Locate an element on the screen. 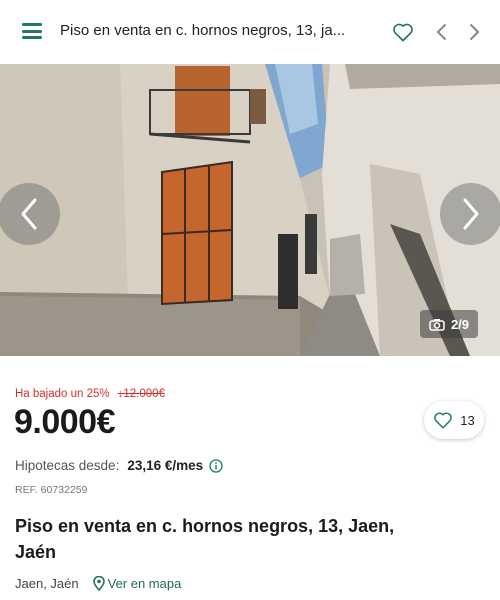 Image resolution: width=500 pixels, height=600 pixels. price-drop-label: Ha bajado un 25% is located at coordinates (62, 394).